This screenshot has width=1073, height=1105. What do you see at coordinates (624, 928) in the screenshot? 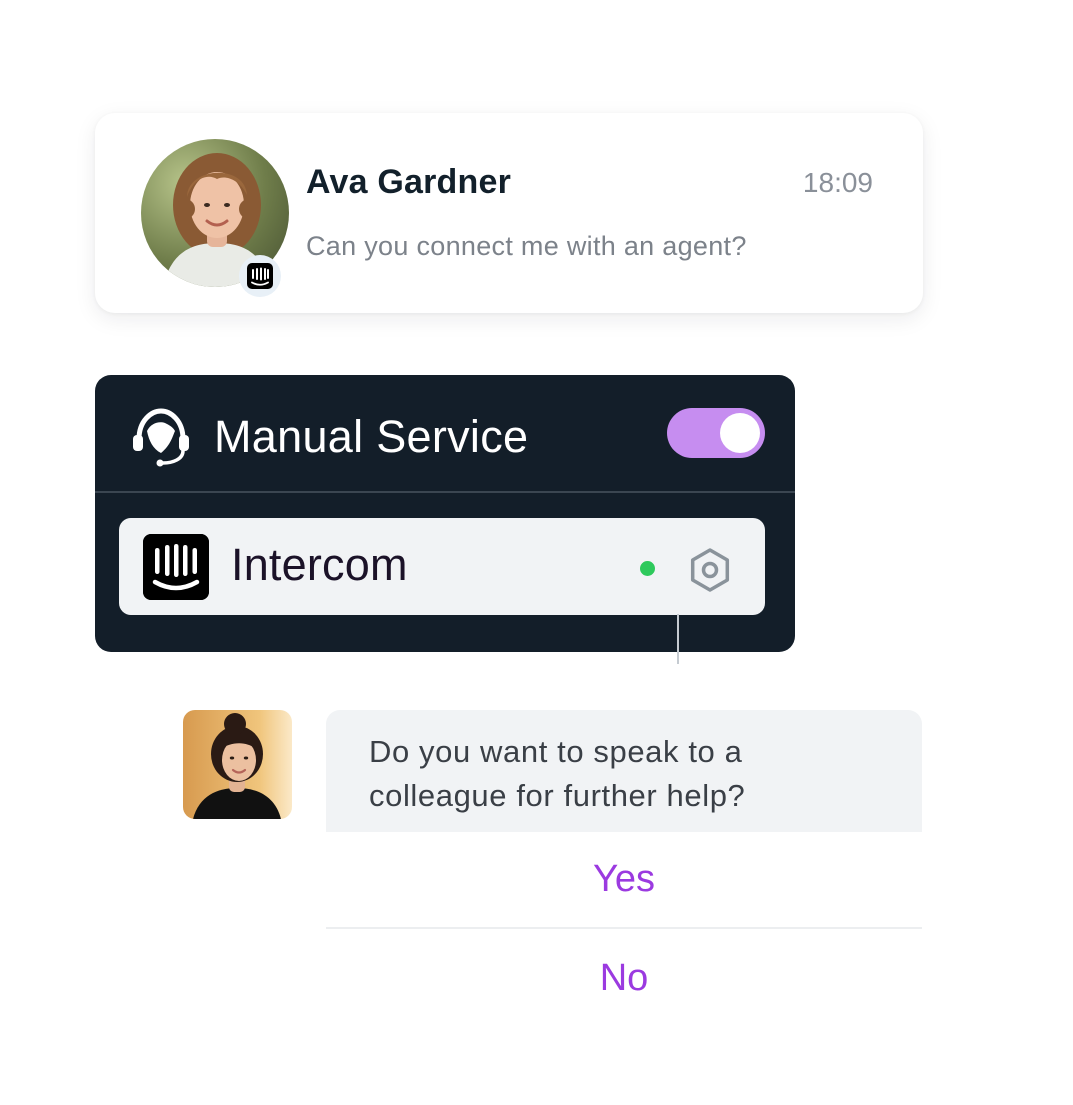
I see `answer-divider` at bounding box center [624, 928].